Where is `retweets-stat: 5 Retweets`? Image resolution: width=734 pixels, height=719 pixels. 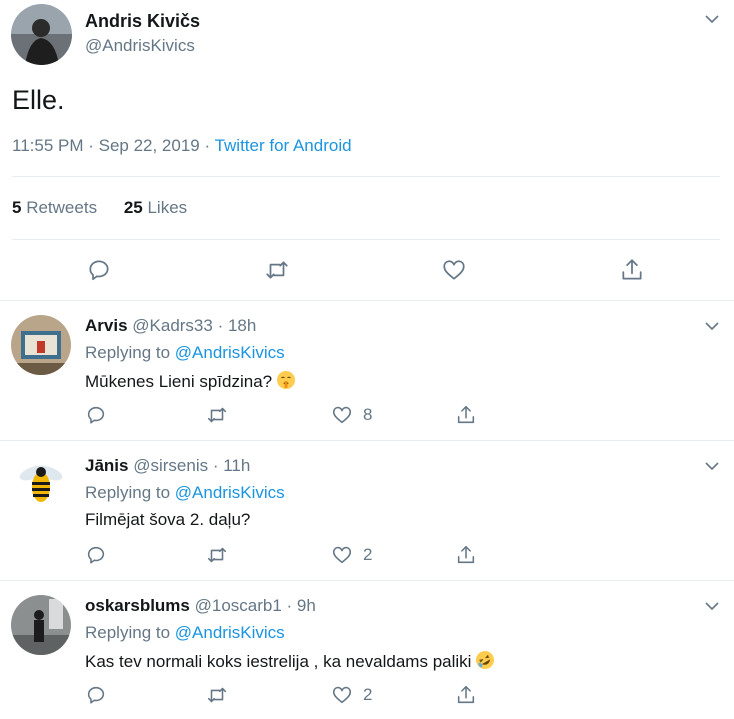 retweets-stat: 5 Retweets is located at coordinates (54, 207).